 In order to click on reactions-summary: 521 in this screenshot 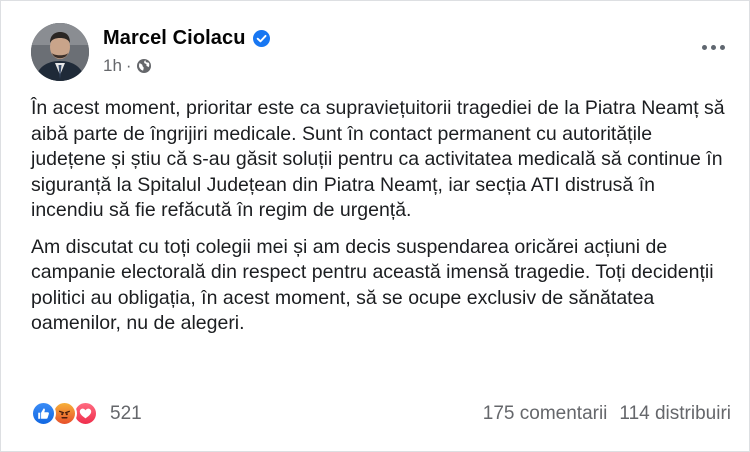, I will do `click(86, 413)`.